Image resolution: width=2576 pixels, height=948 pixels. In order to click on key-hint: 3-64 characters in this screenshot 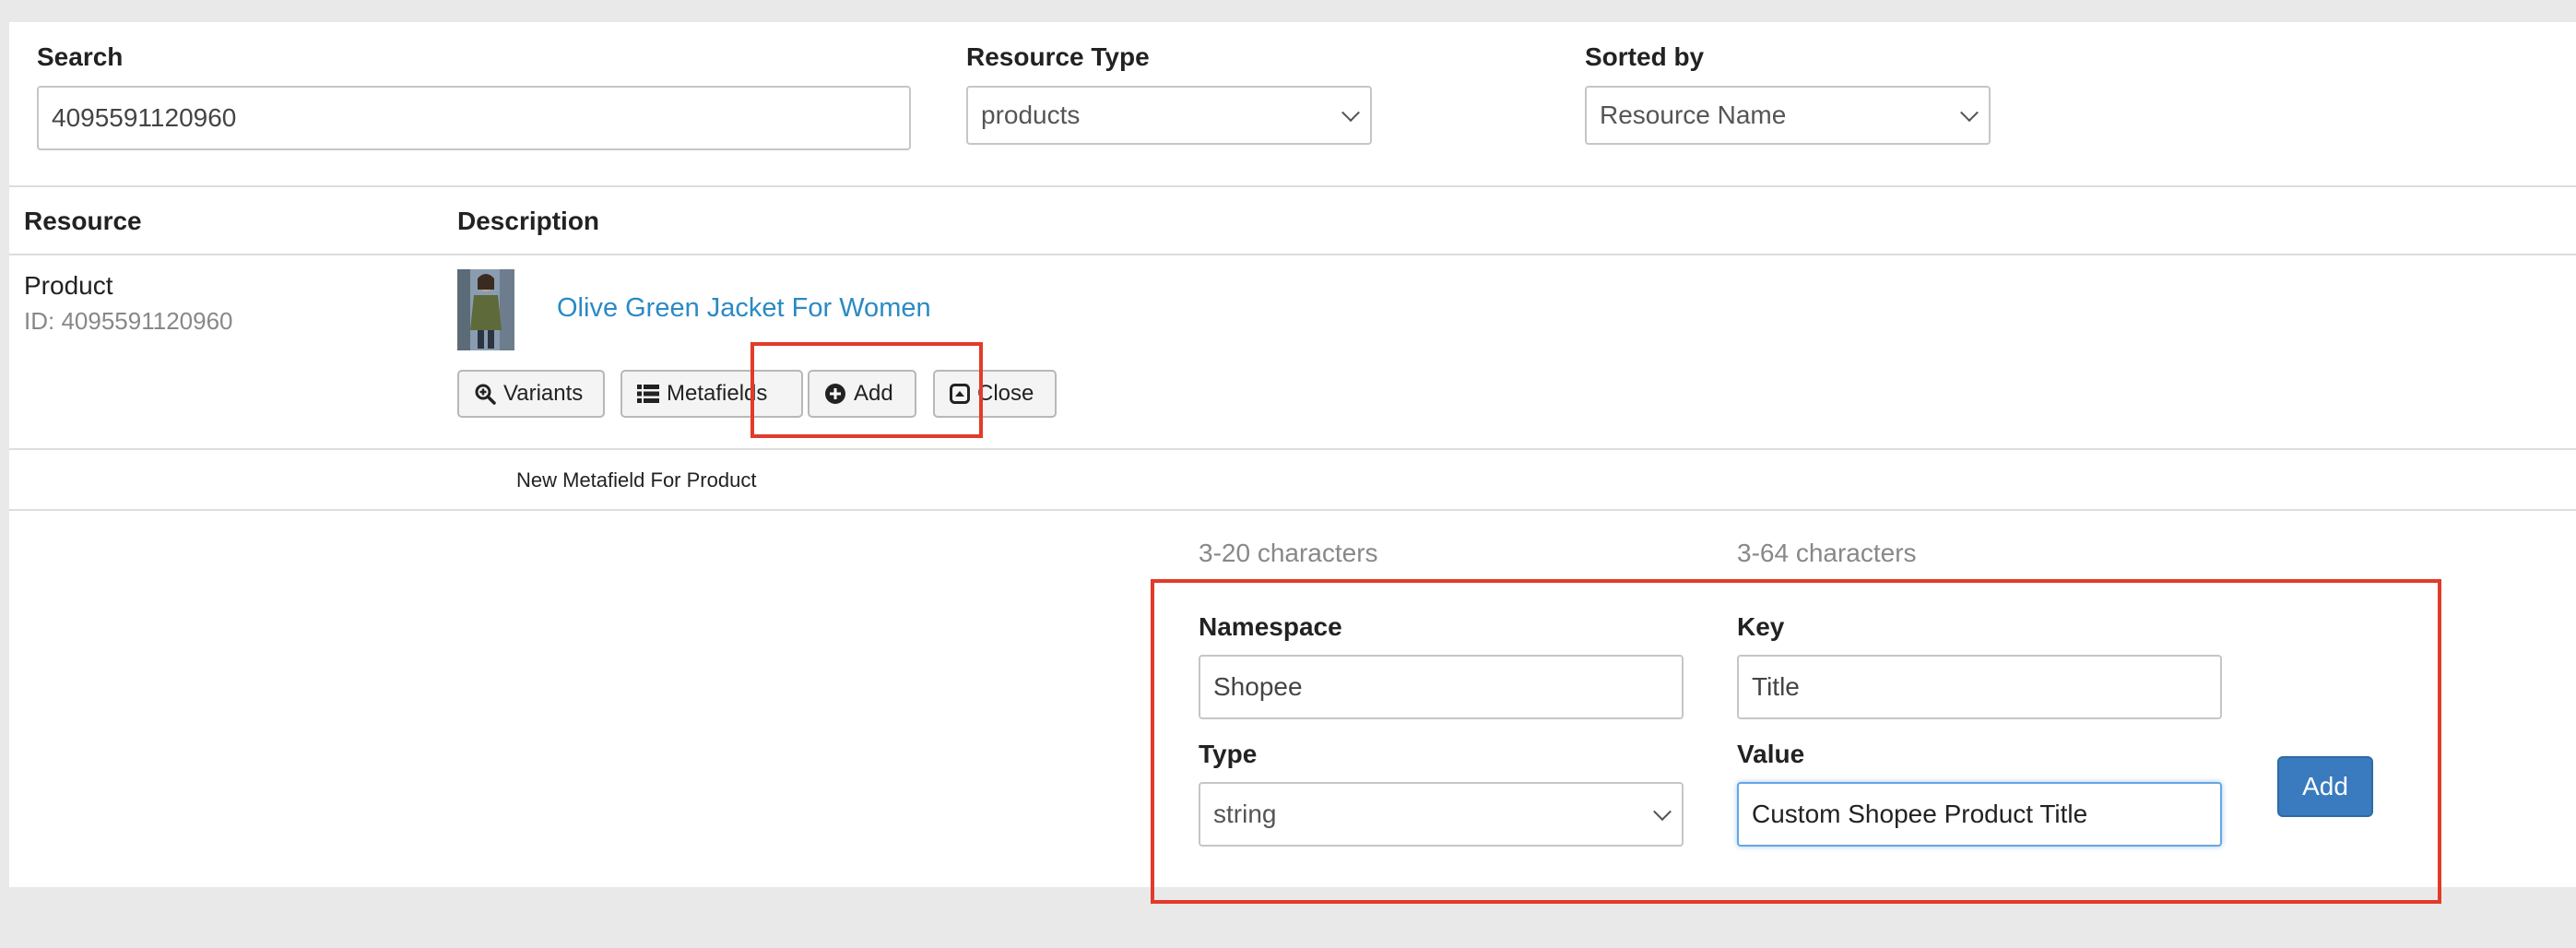, I will do `click(1827, 553)`.